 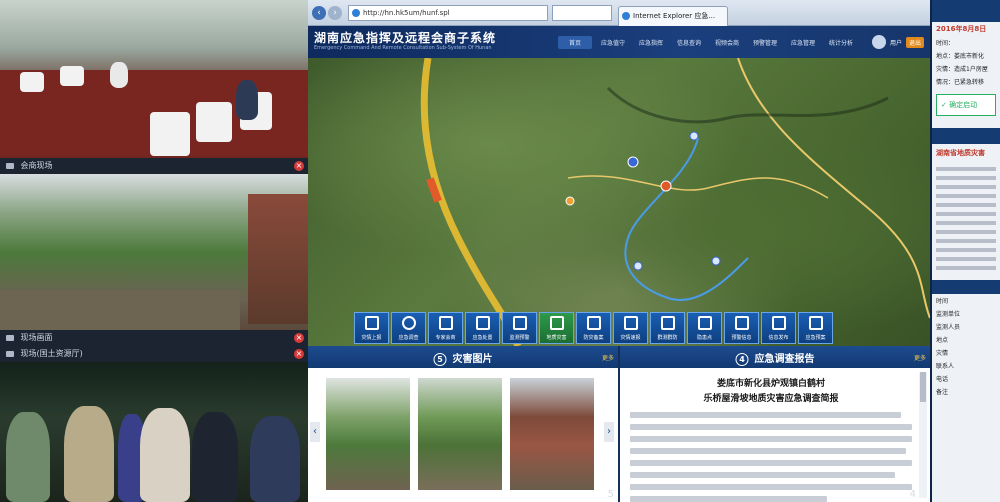 I want to click on rubble, so click(x=120, y=310).